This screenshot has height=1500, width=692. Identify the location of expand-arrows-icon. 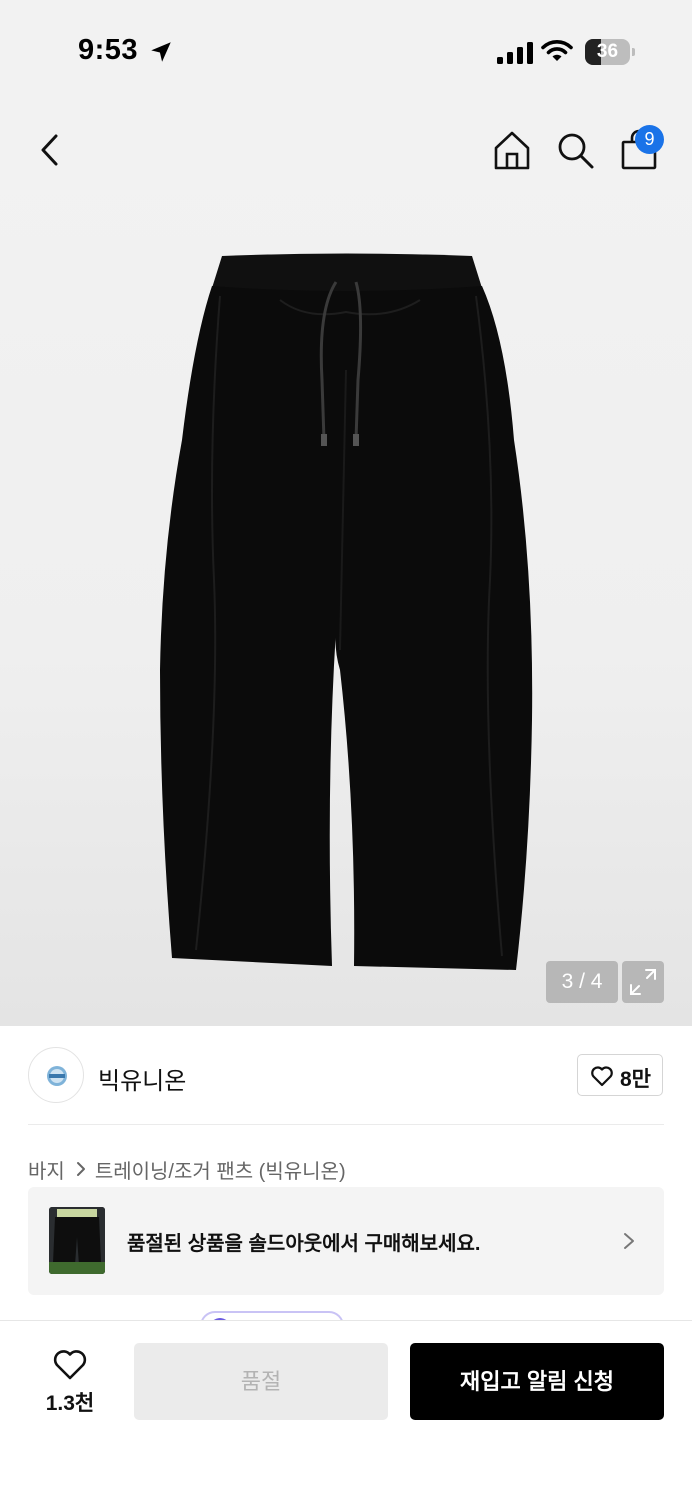
(643, 982).